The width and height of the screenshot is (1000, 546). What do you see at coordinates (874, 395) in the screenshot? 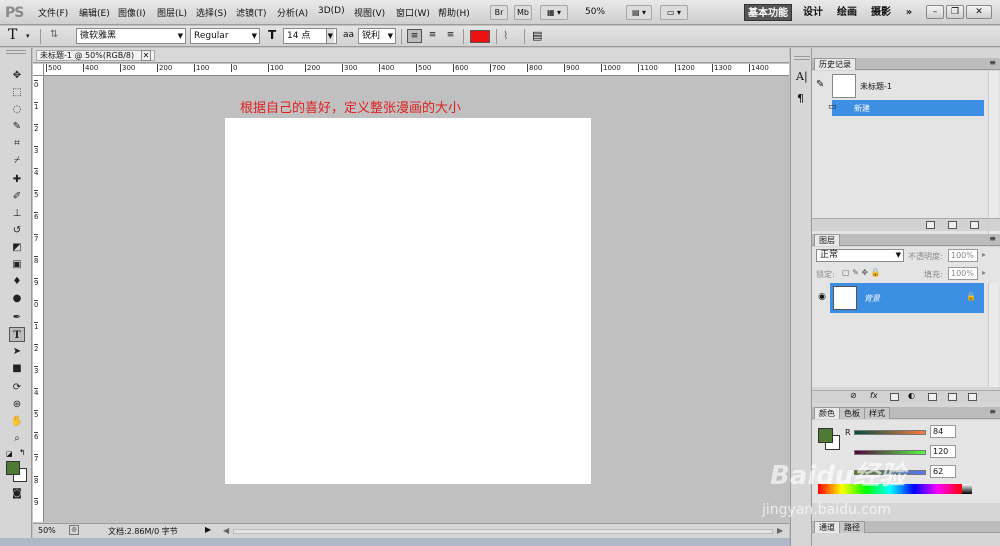
I see `layer-style-icon: fx` at bounding box center [874, 395].